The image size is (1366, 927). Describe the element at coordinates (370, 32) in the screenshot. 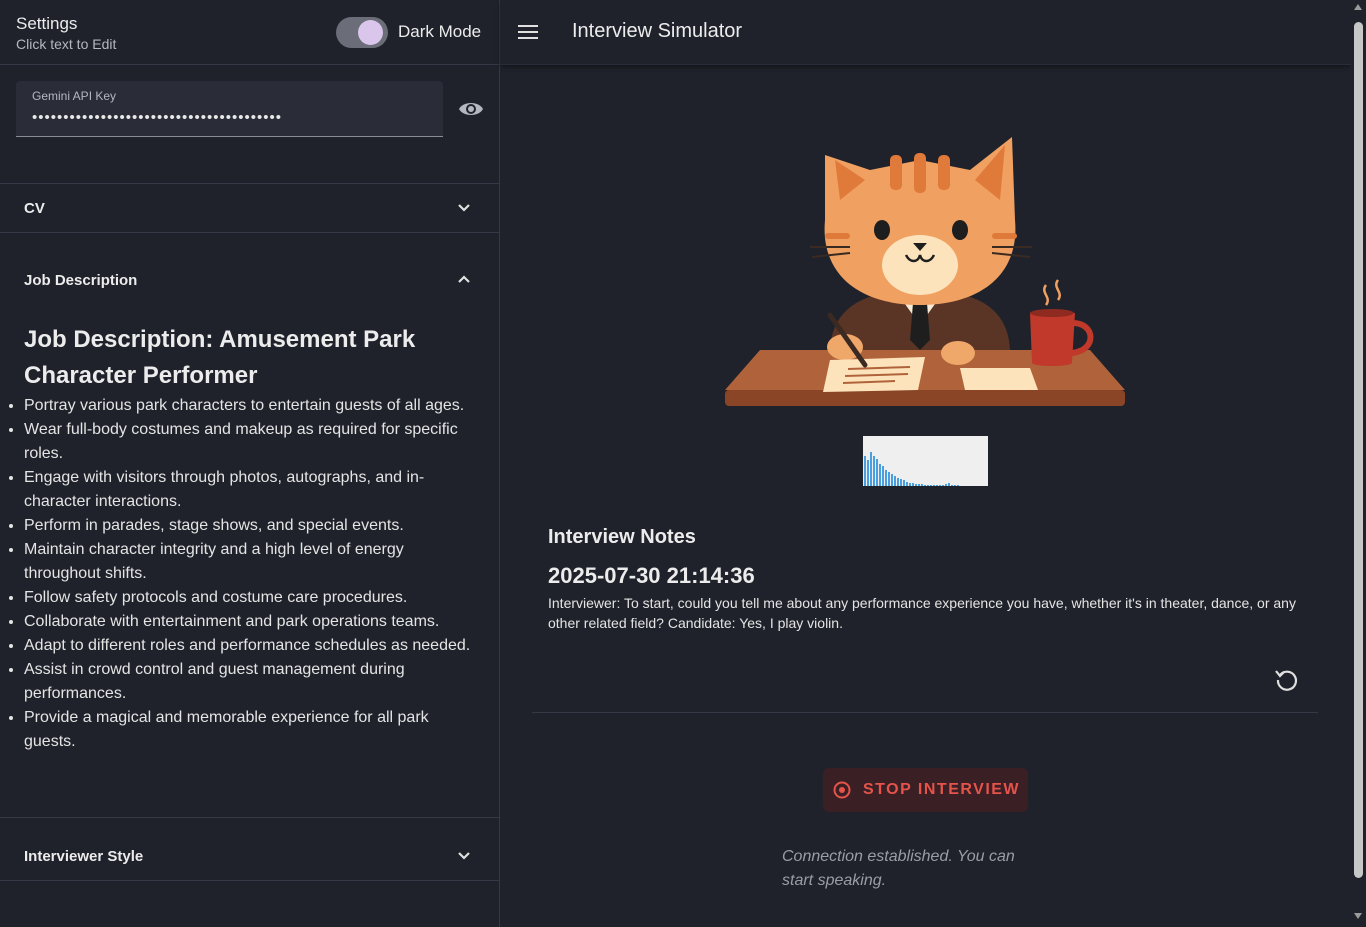

I see `toggle-knob` at that location.